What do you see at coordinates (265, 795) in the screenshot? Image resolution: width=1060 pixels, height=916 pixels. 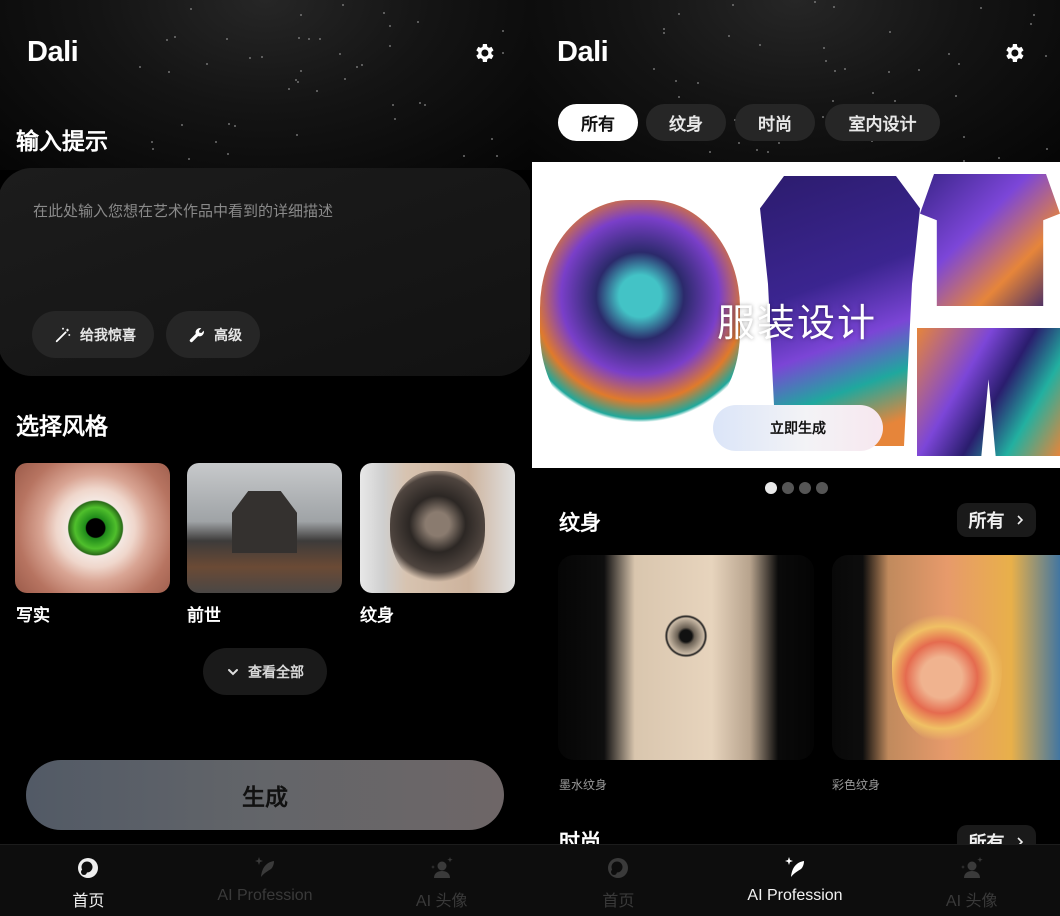 I see `generate-button: 生成` at bounding box center [265, 795].